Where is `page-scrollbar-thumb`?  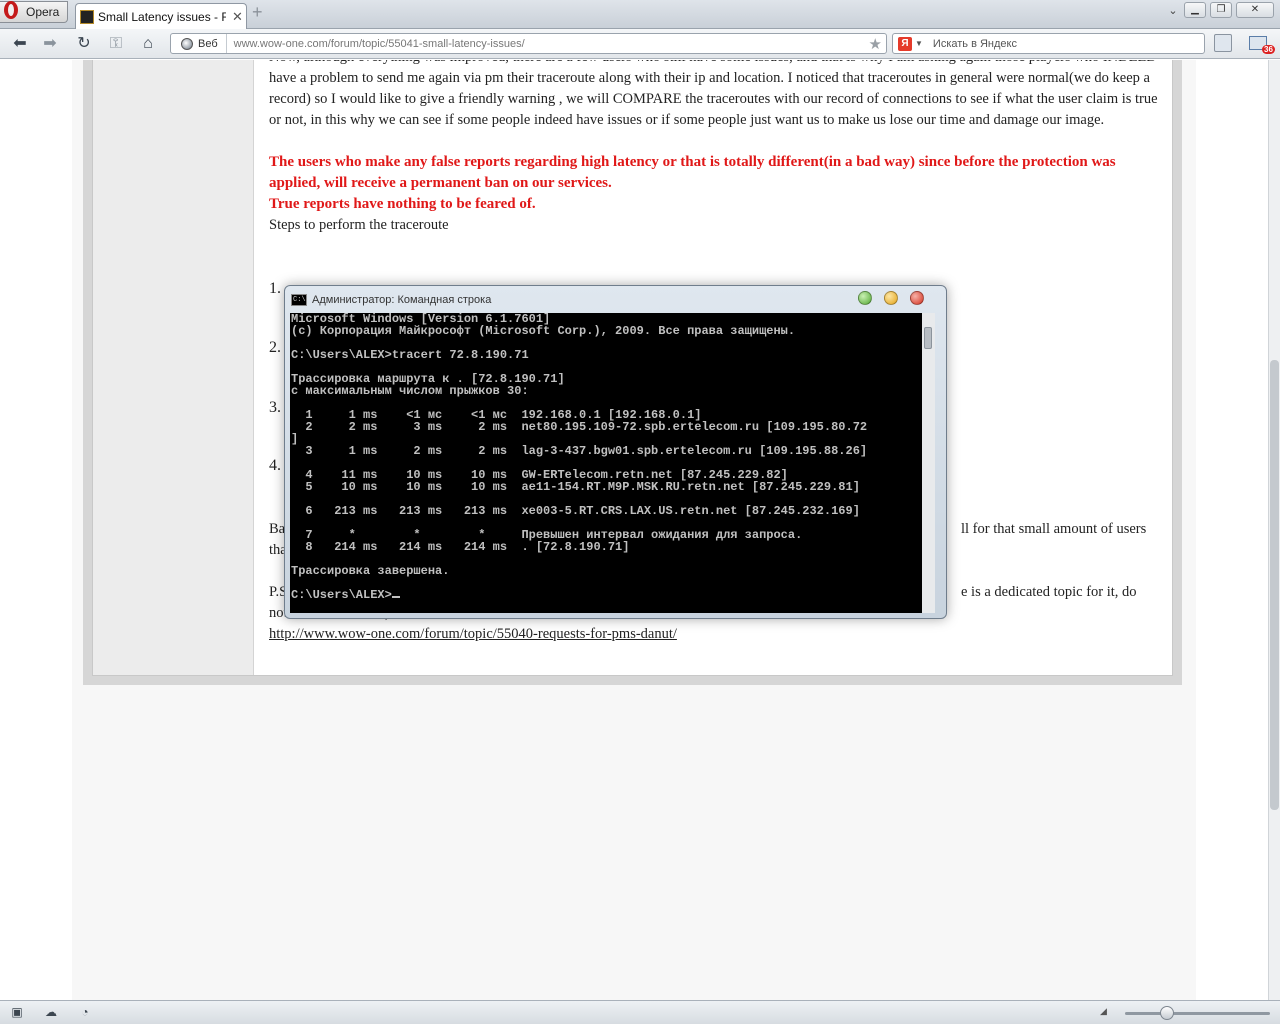 page-scrollbar-thumb is located at coordinates (1274, 585).